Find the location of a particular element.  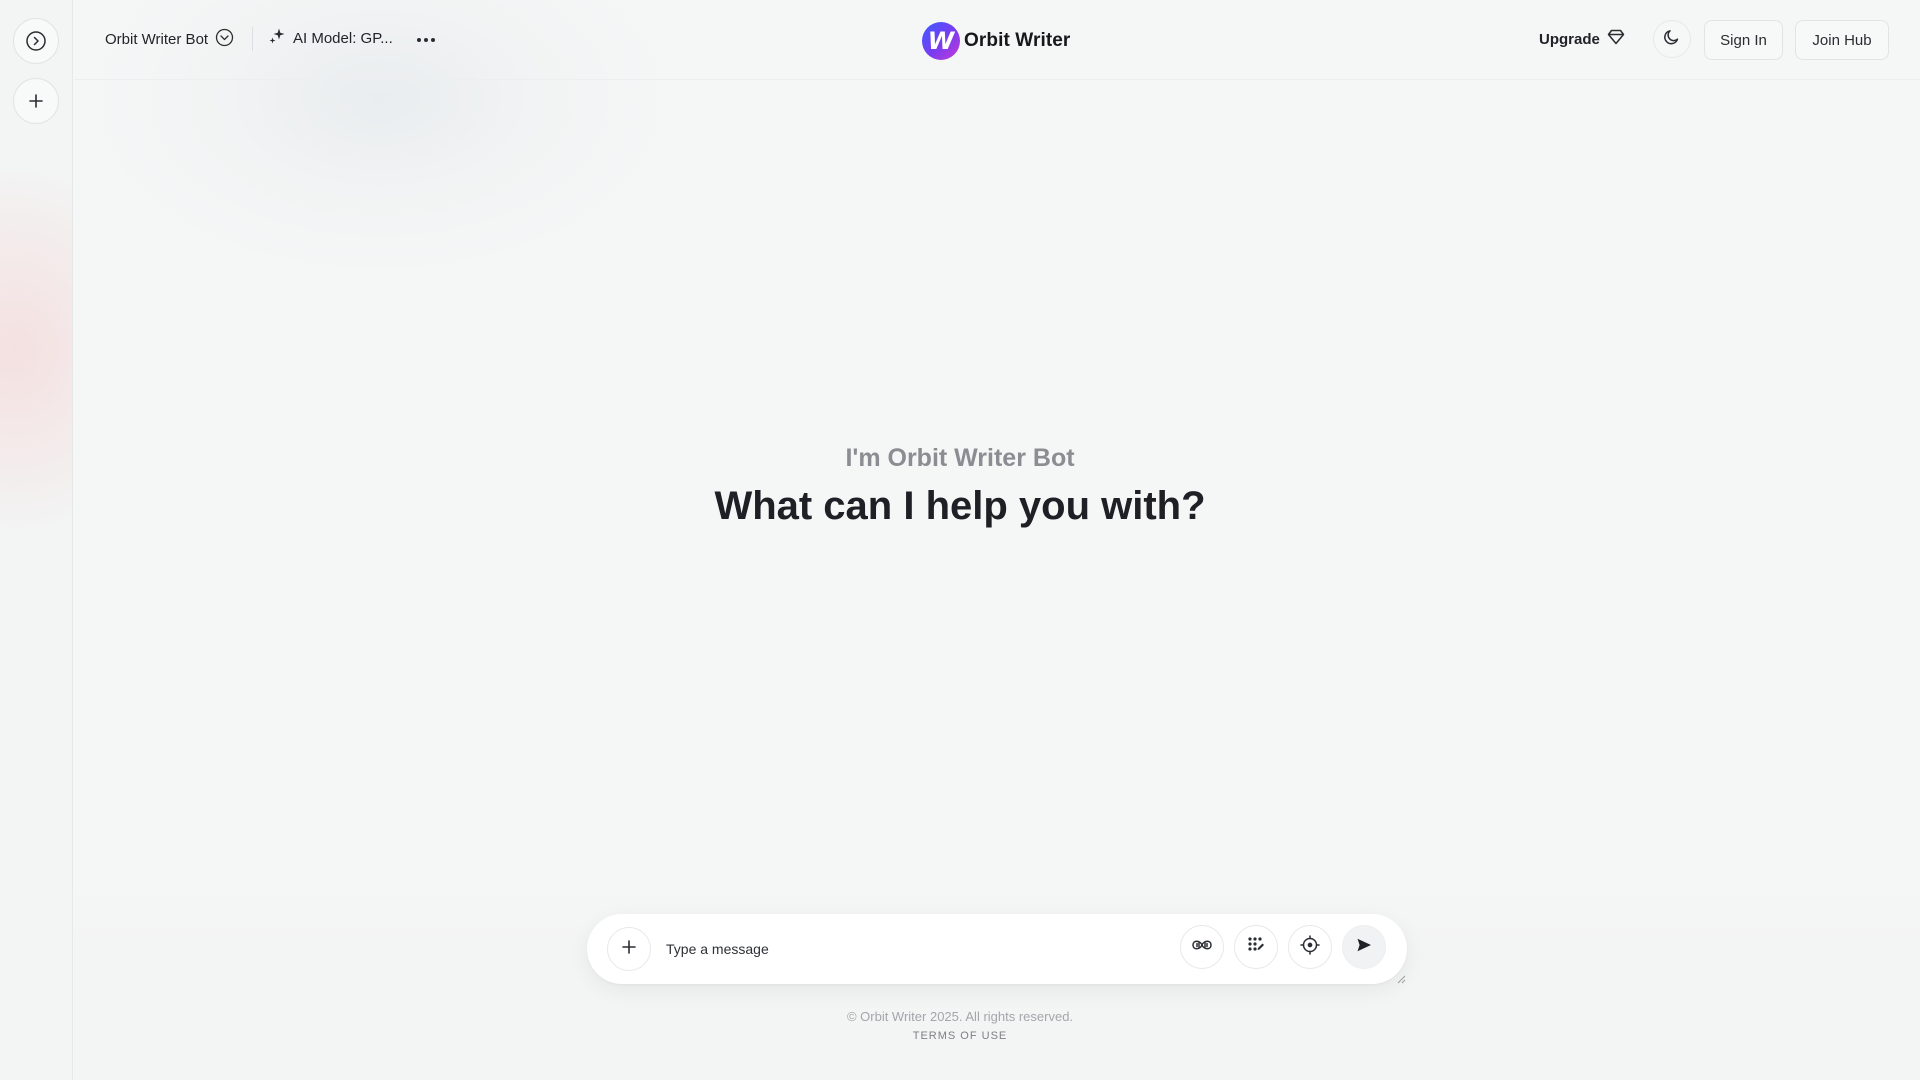

focus-button is located at coordinates (1310, 947).